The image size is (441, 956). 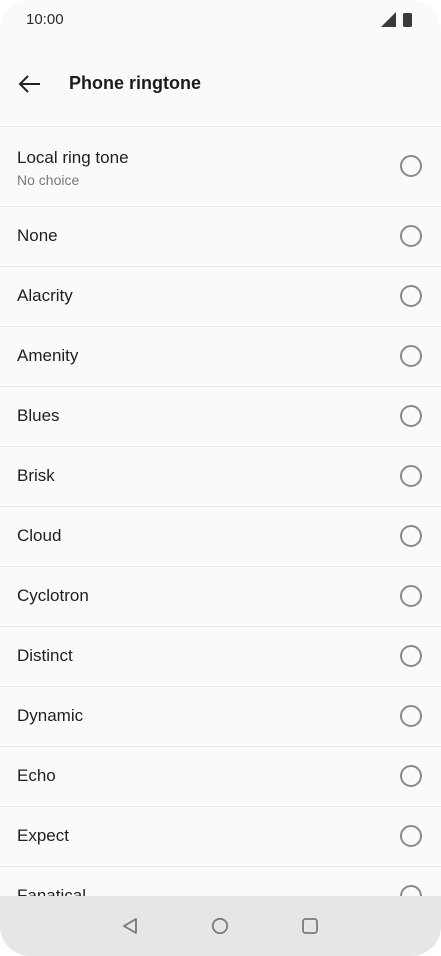 I want to click on list-item-label: Echo, so click(x=36, y=775).